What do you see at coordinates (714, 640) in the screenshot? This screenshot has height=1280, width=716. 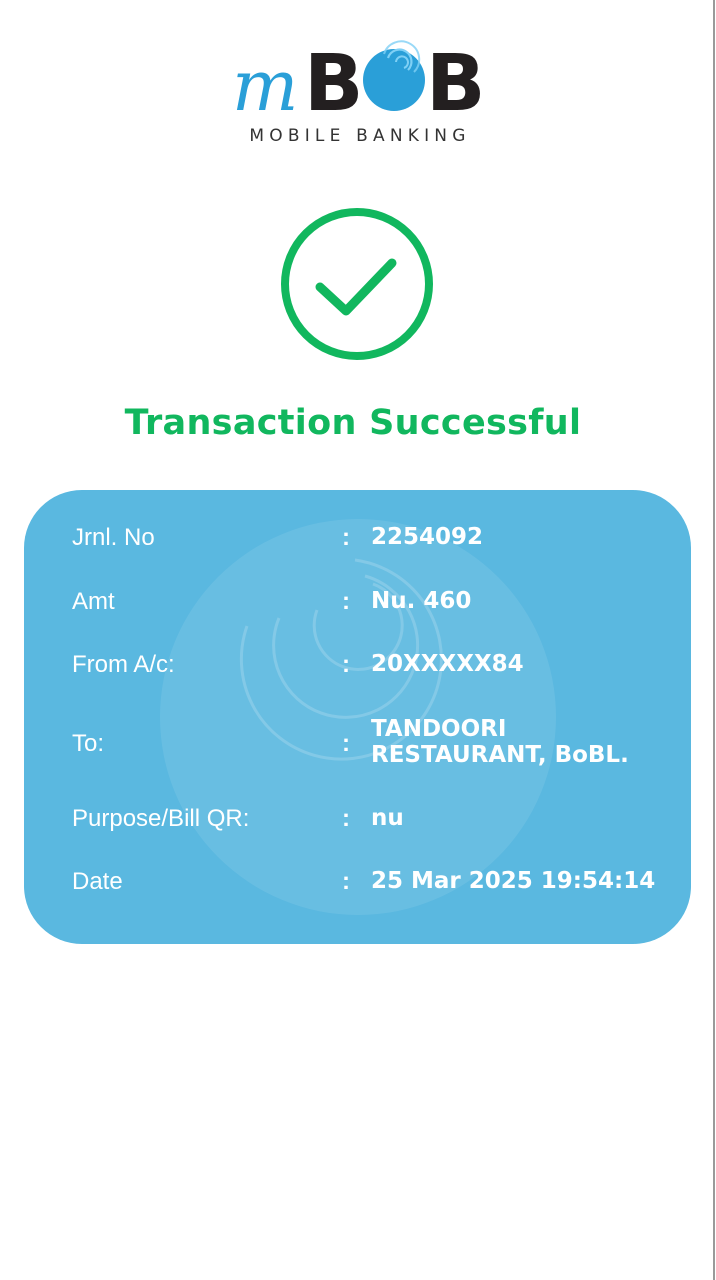 I see `edge-divider` at bounding box center [714, 640].